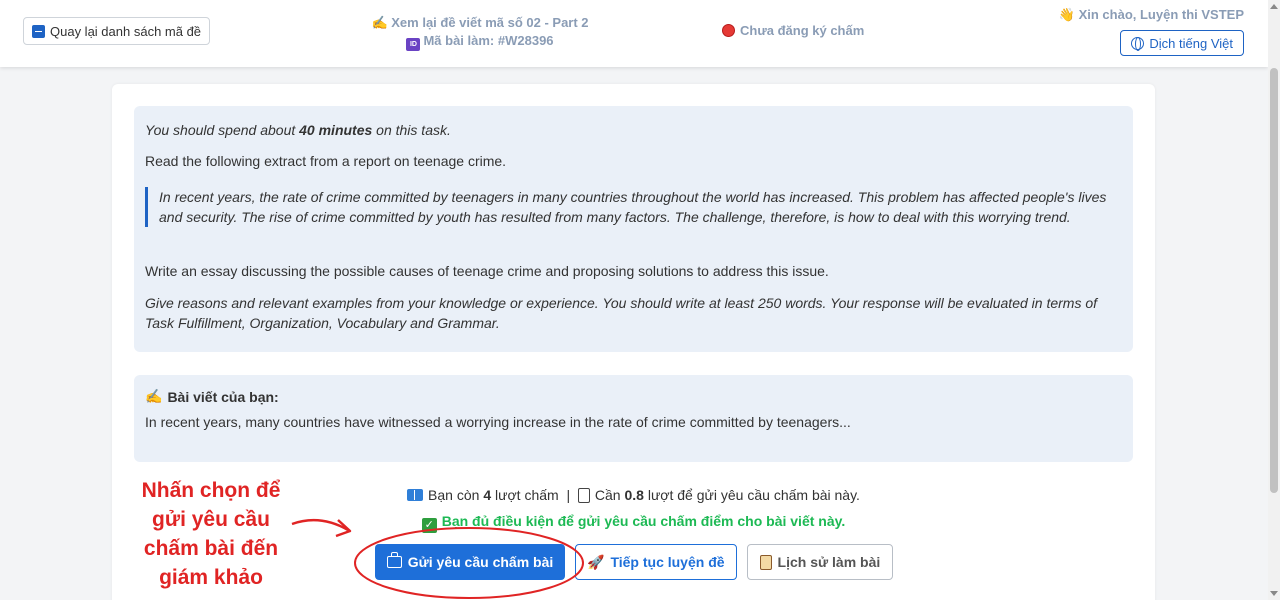 This screenshot has width=1280, height=600. Describe the element at coordinates (596, 561) in the screenshot. I see `rocket-icon: 🚀` at that location.